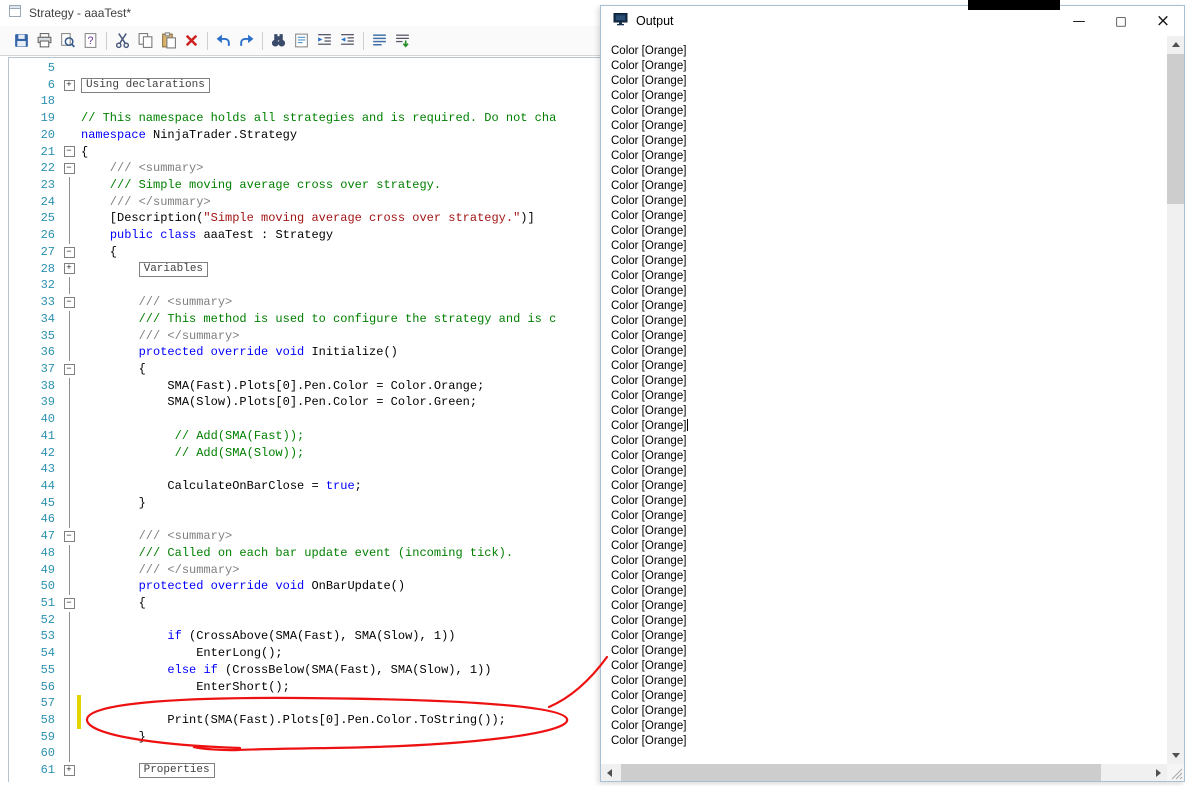 The width and height of the screenshot is (1185, 786). What do you see at coordinates (268, 636) in the screenshot?
I see `code-line: if (CrossAbove(SMA(Fast), SMA(Slow), 1))` at bounding box center [268, 636].